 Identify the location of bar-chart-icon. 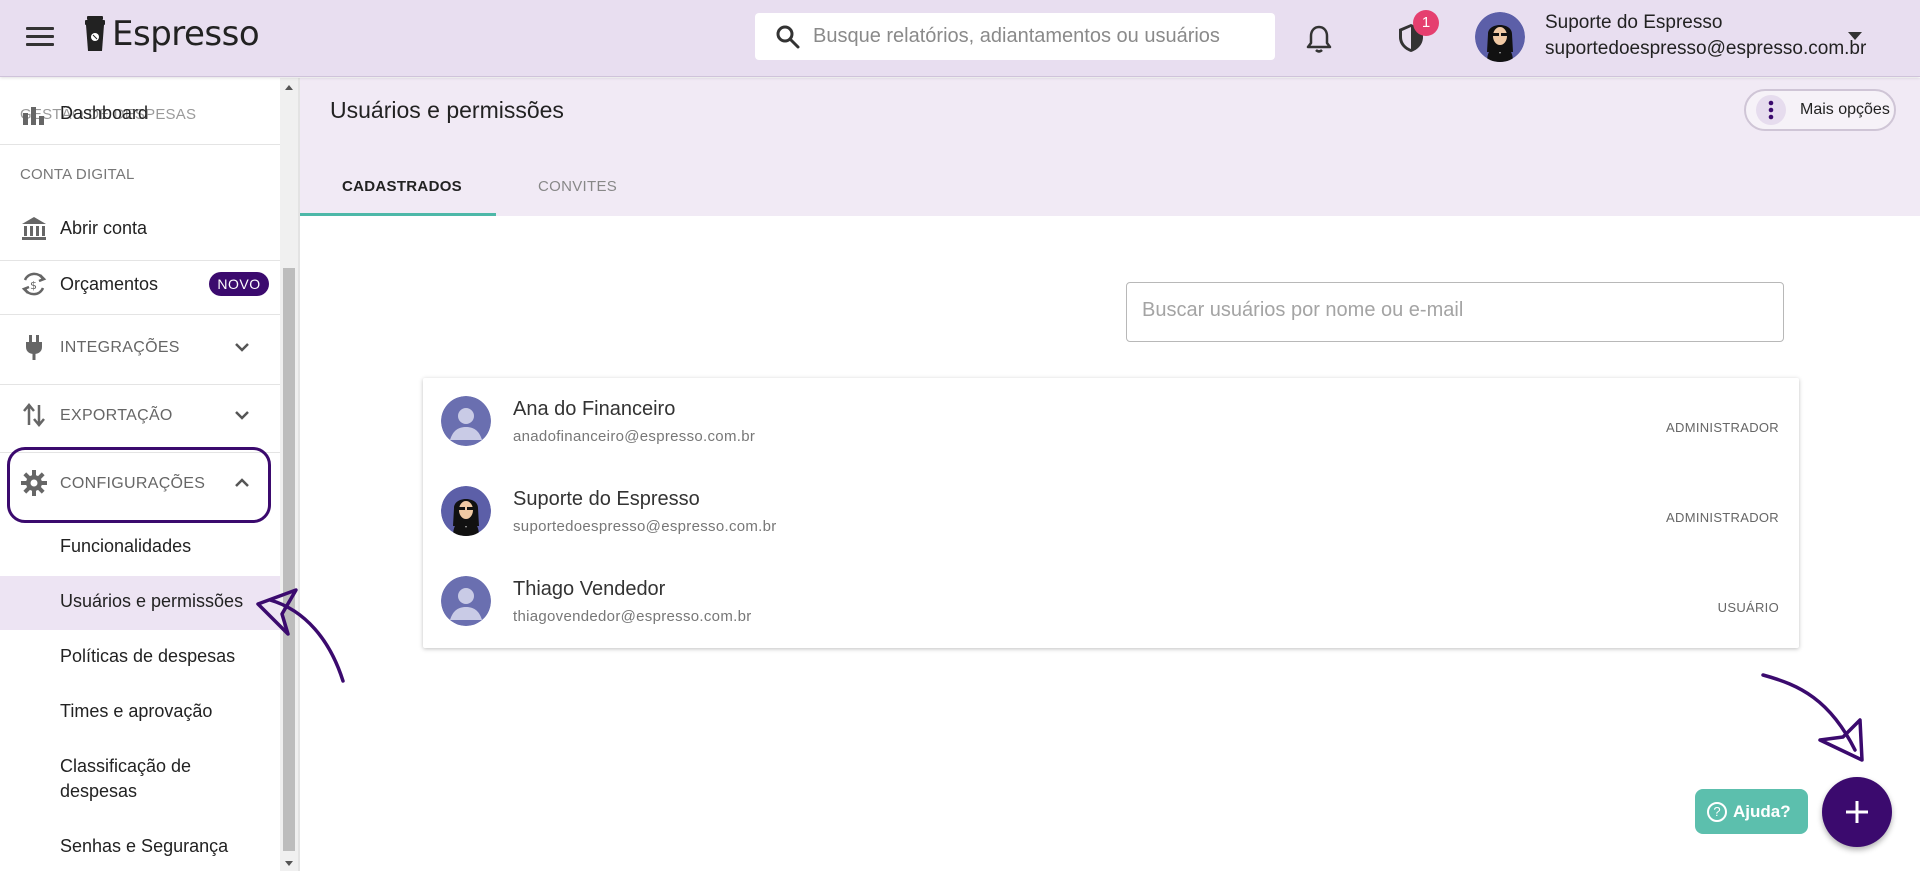
(33, 116).